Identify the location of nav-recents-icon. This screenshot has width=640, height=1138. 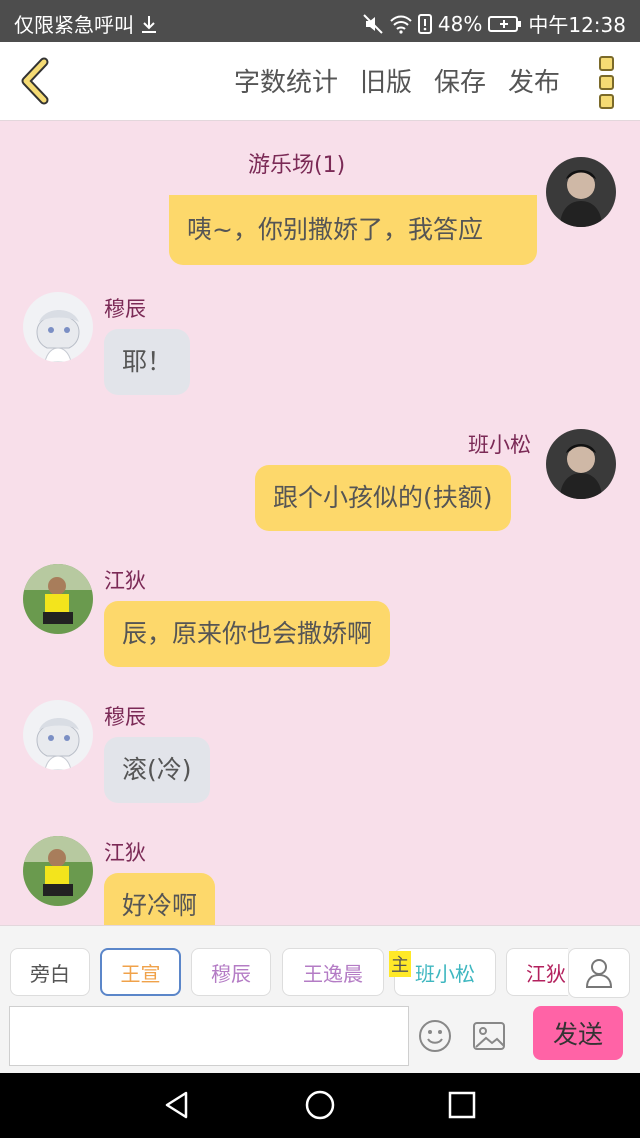
(462, 1105).